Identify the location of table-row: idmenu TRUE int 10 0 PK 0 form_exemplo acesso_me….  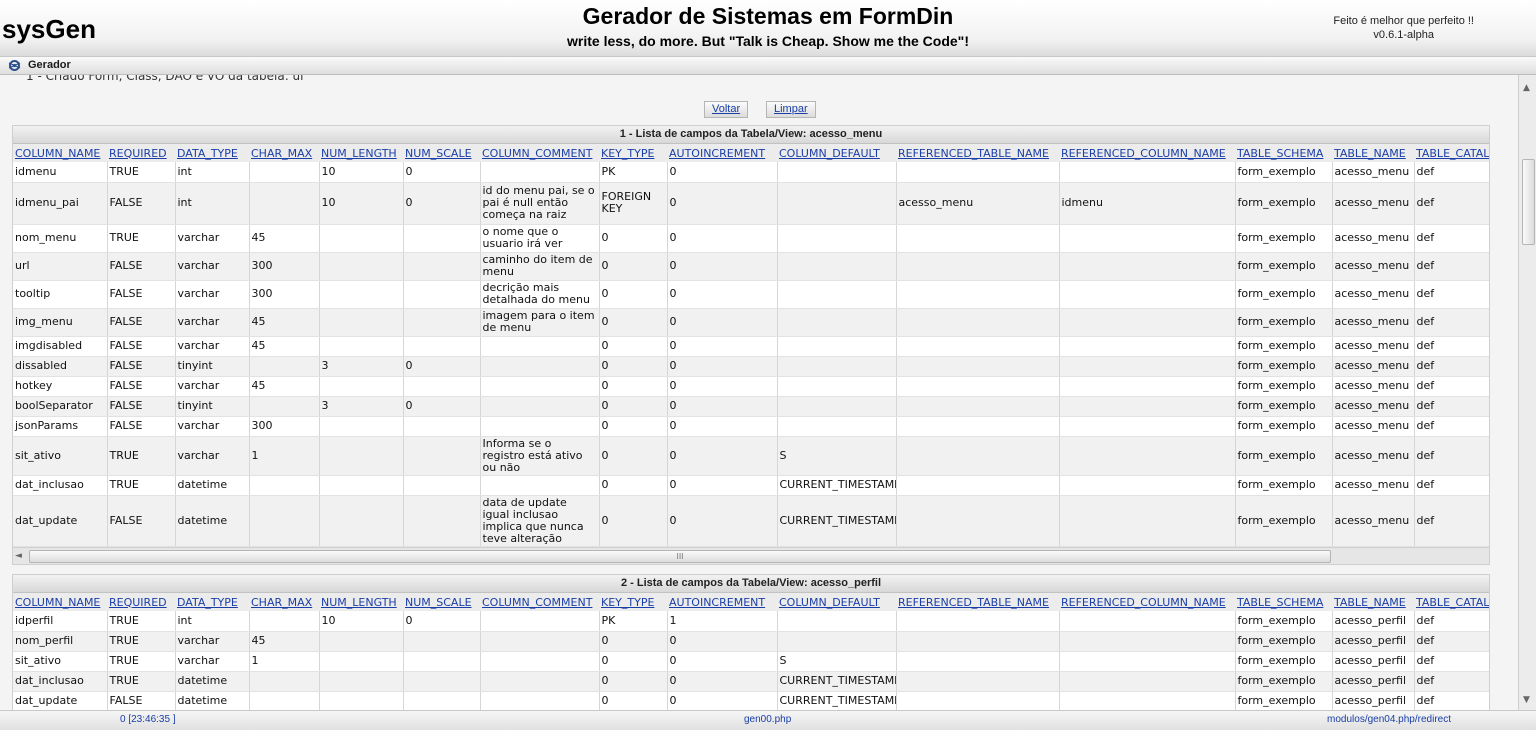
(751, 172).